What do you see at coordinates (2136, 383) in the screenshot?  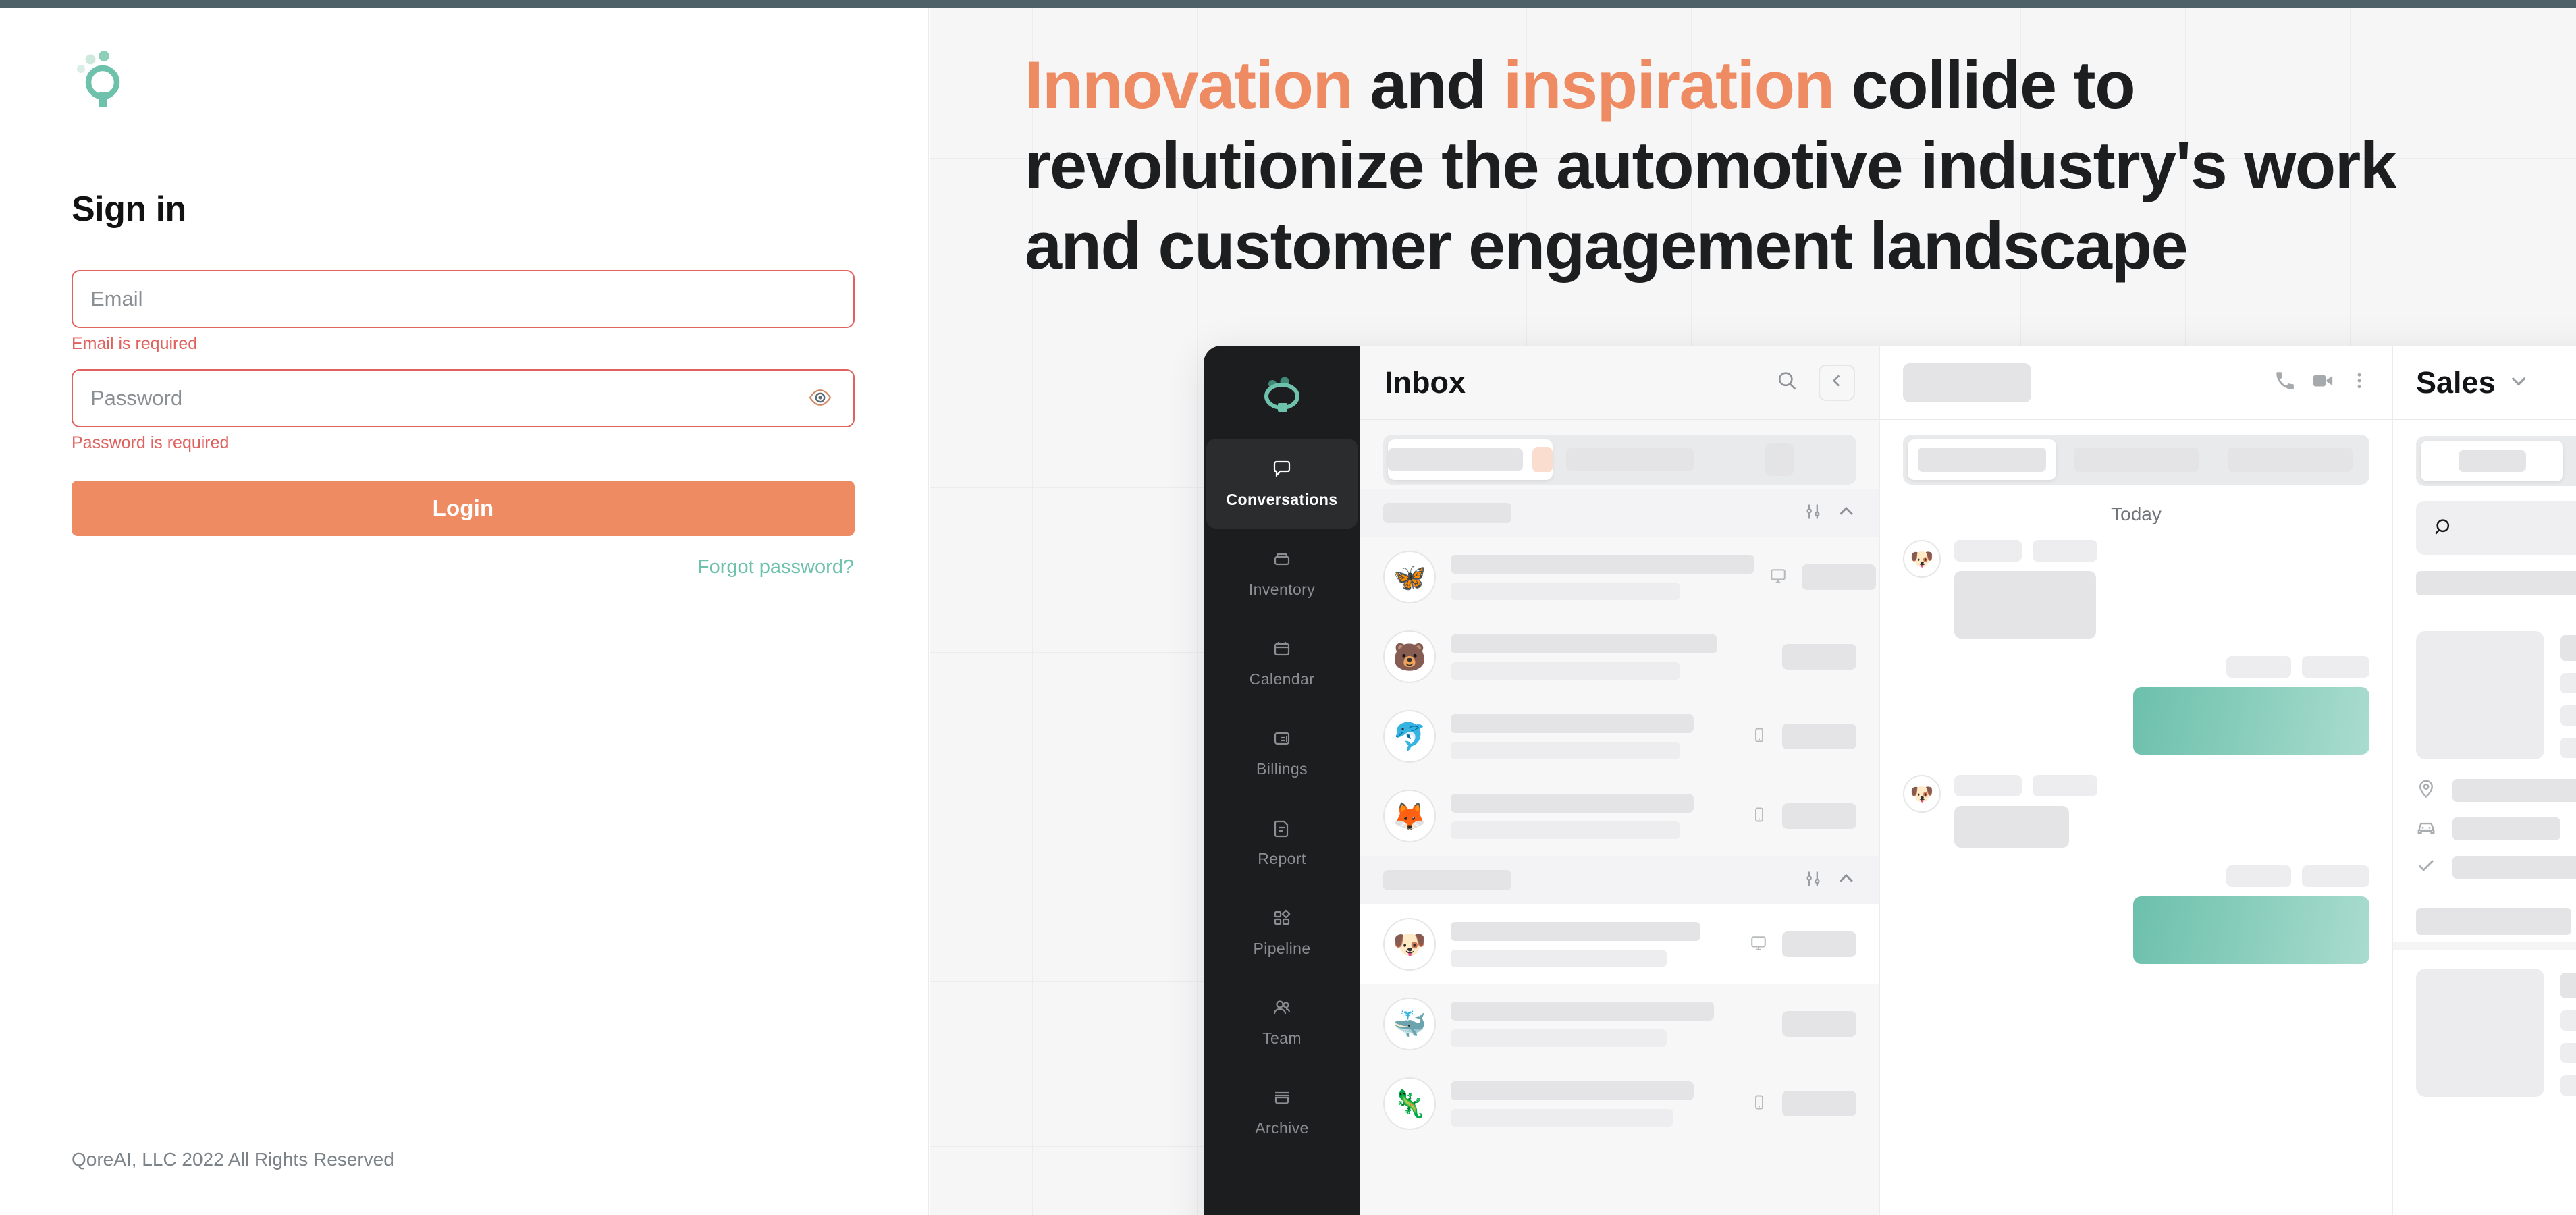 I see `chat-header` at bounding box center [2136, 383].